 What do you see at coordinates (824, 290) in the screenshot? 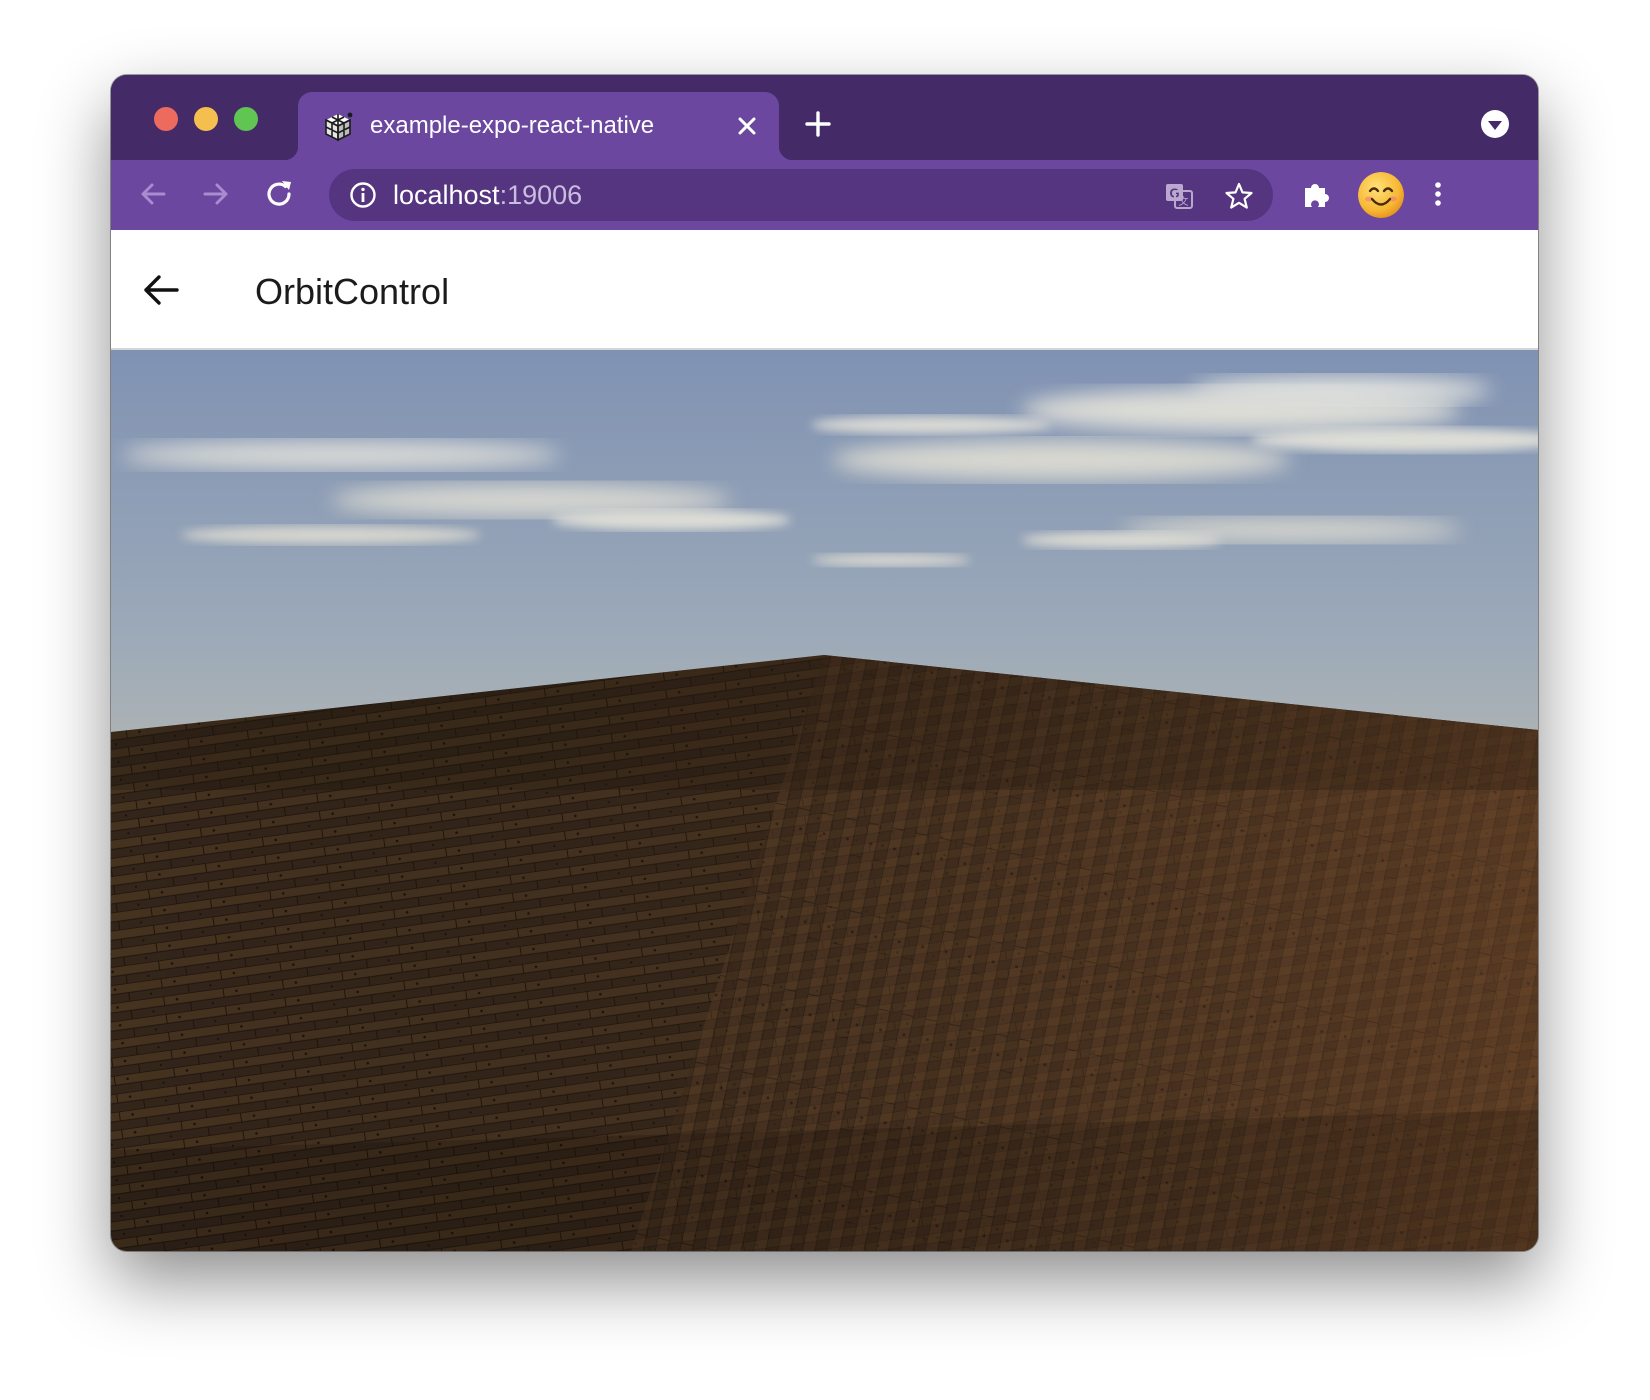
I see `app-header: OrbitControl` at bounding box center [824, 290].